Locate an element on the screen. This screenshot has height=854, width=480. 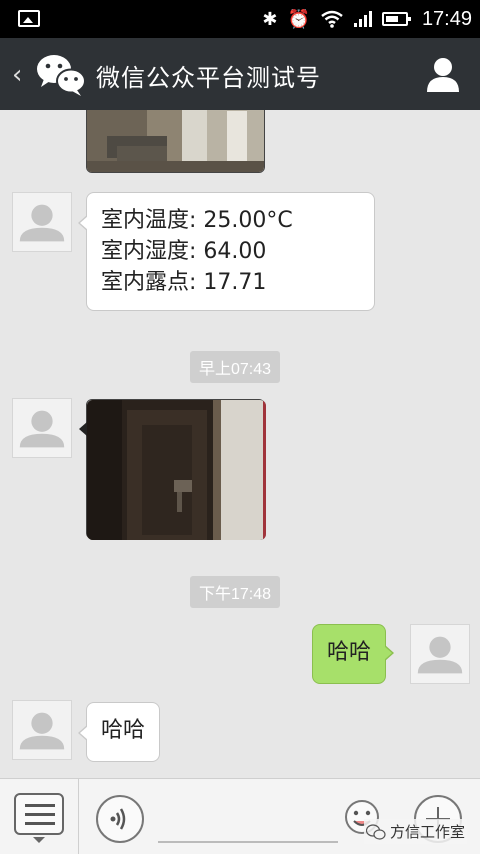
message-line: 室内露点: 17.71 is located at coordinates (184, 282).